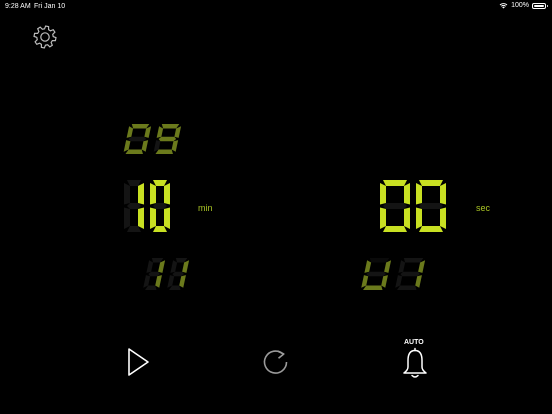 This screenshot has width=552, height=414. I want to click on settings-button, so click(45, 37).